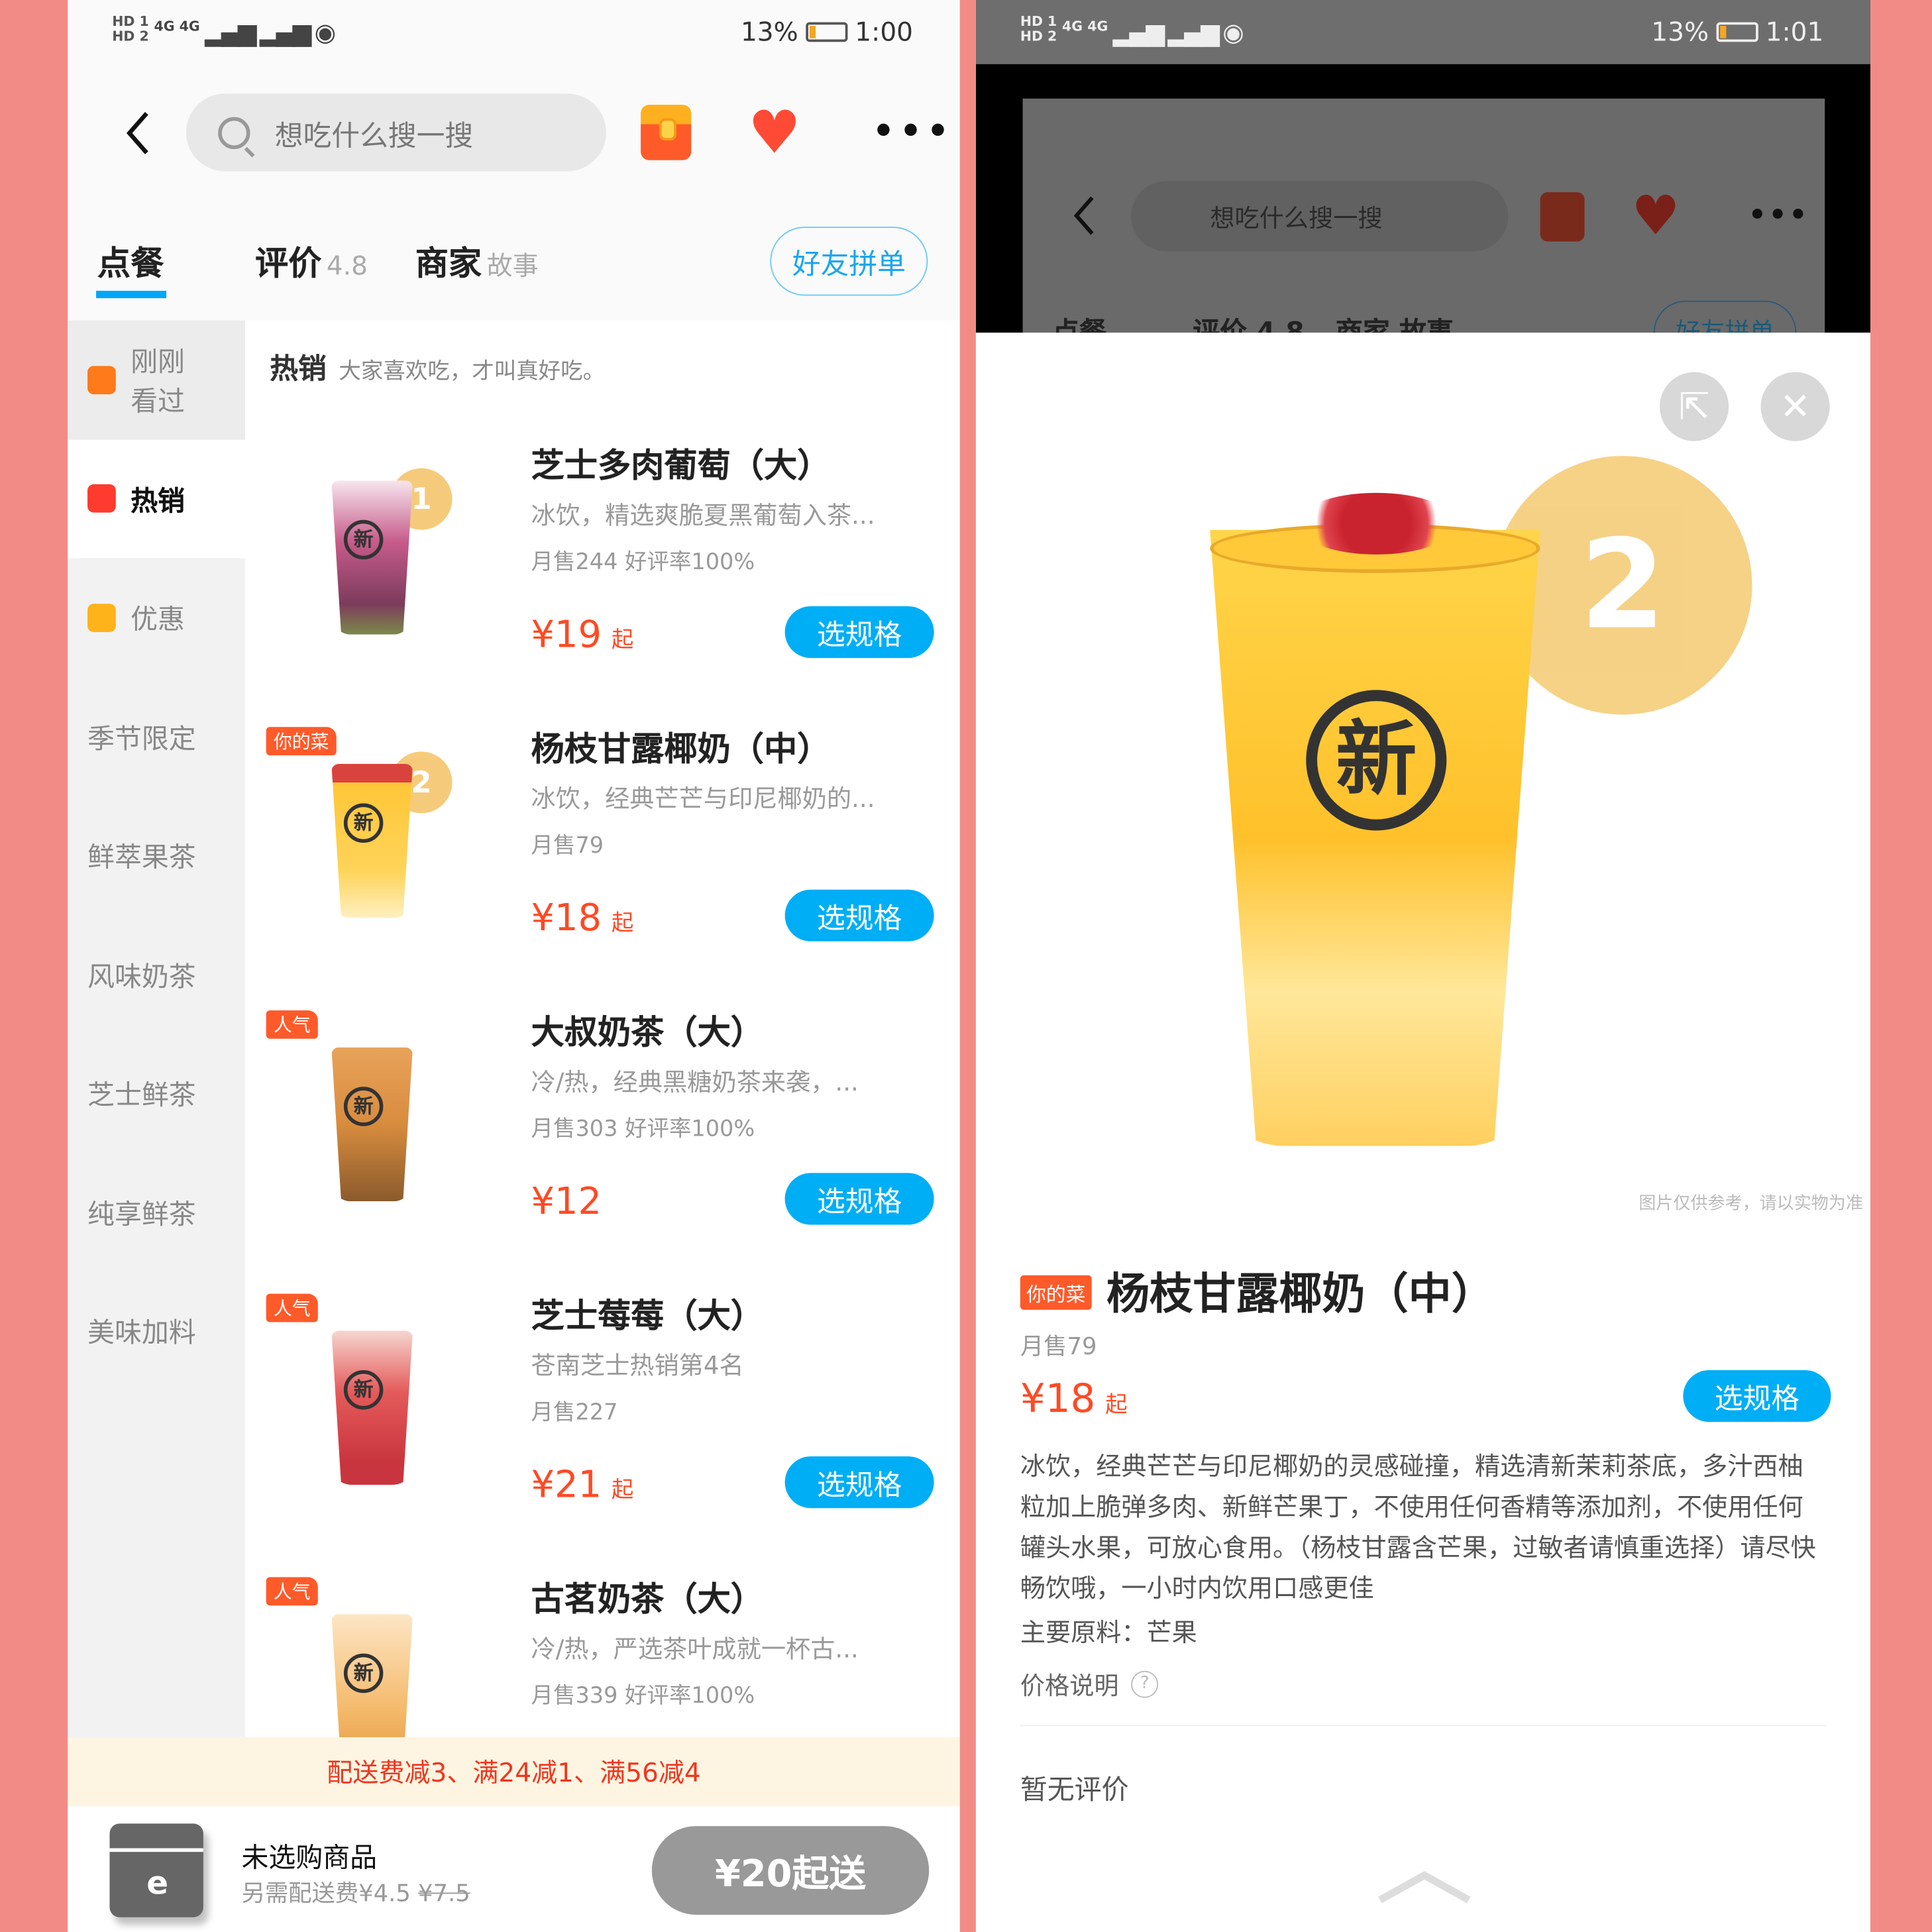 The height and width of the screenshot is (1932, 1932). Describe the element at coordinates (514, 1772) in the screenshot. I see `promo-banner: 配送费减3、满24减1、满56减4` at that location.